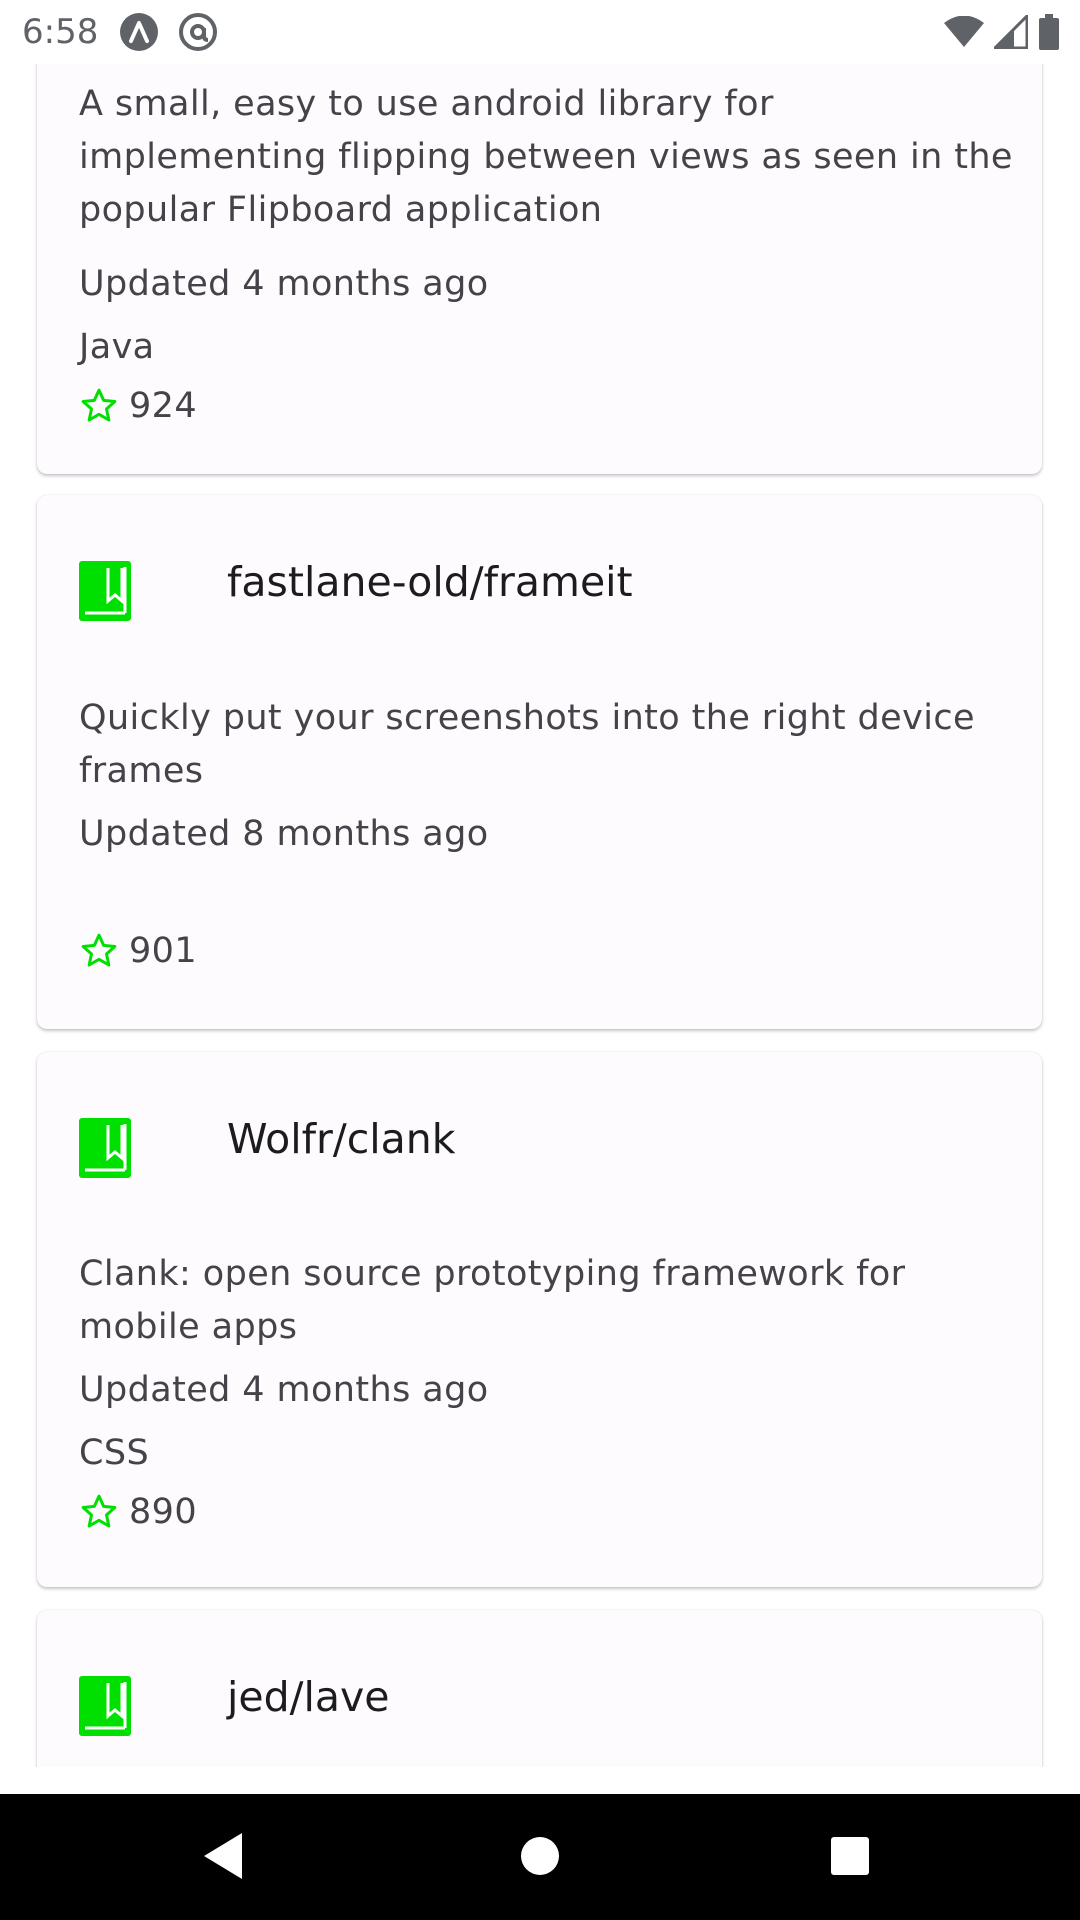  I want to click on app-notification-icon, so click(139, 32).